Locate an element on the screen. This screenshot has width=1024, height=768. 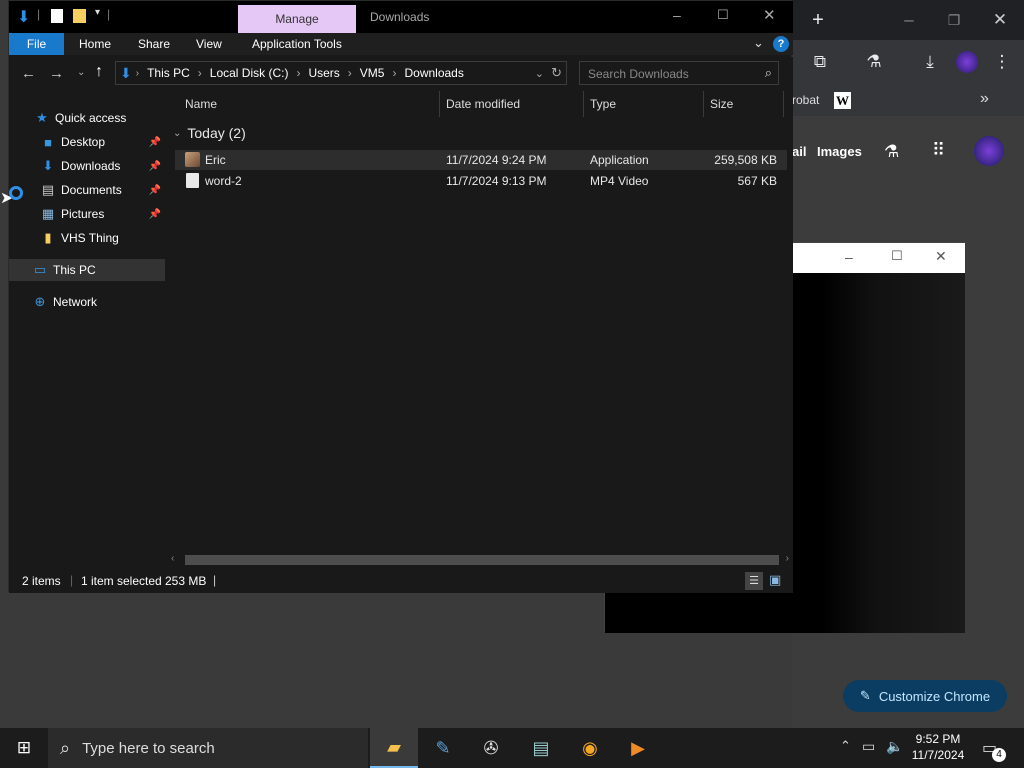
profile-avatar is located at coordinates (967, 62).